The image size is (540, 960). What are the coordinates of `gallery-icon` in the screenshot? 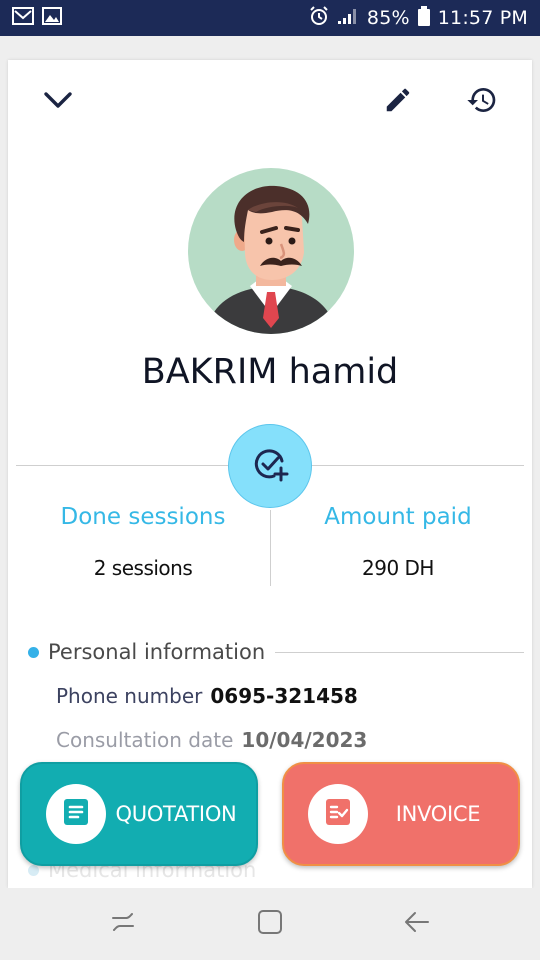 It's located at (52, 18).